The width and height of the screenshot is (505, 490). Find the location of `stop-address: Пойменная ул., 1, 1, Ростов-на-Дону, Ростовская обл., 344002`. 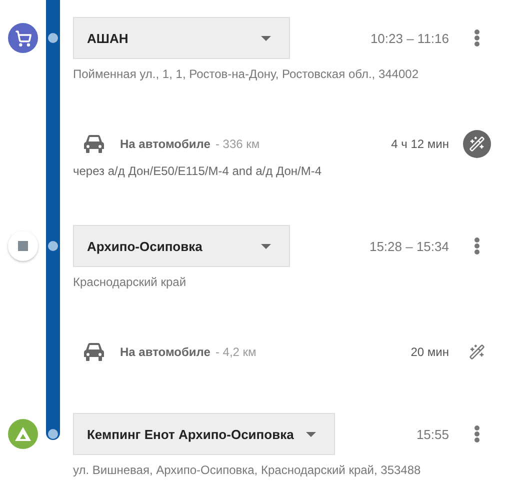

stop-address: Пойменная ул., 1, 1, Ростов-на-Дону, Ростовская обл., 344002 is located at coordinates (246, 74).